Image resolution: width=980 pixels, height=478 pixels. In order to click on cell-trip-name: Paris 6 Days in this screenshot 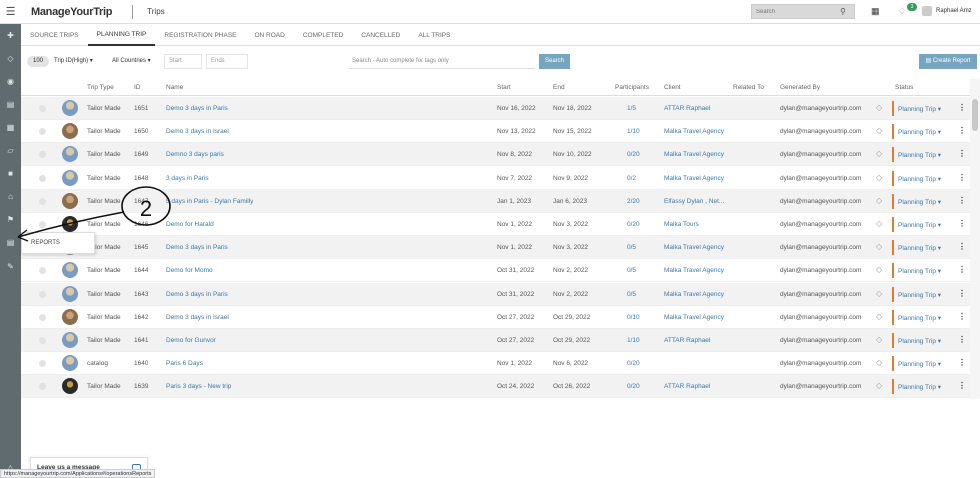, I will do `click(184, 363)`.